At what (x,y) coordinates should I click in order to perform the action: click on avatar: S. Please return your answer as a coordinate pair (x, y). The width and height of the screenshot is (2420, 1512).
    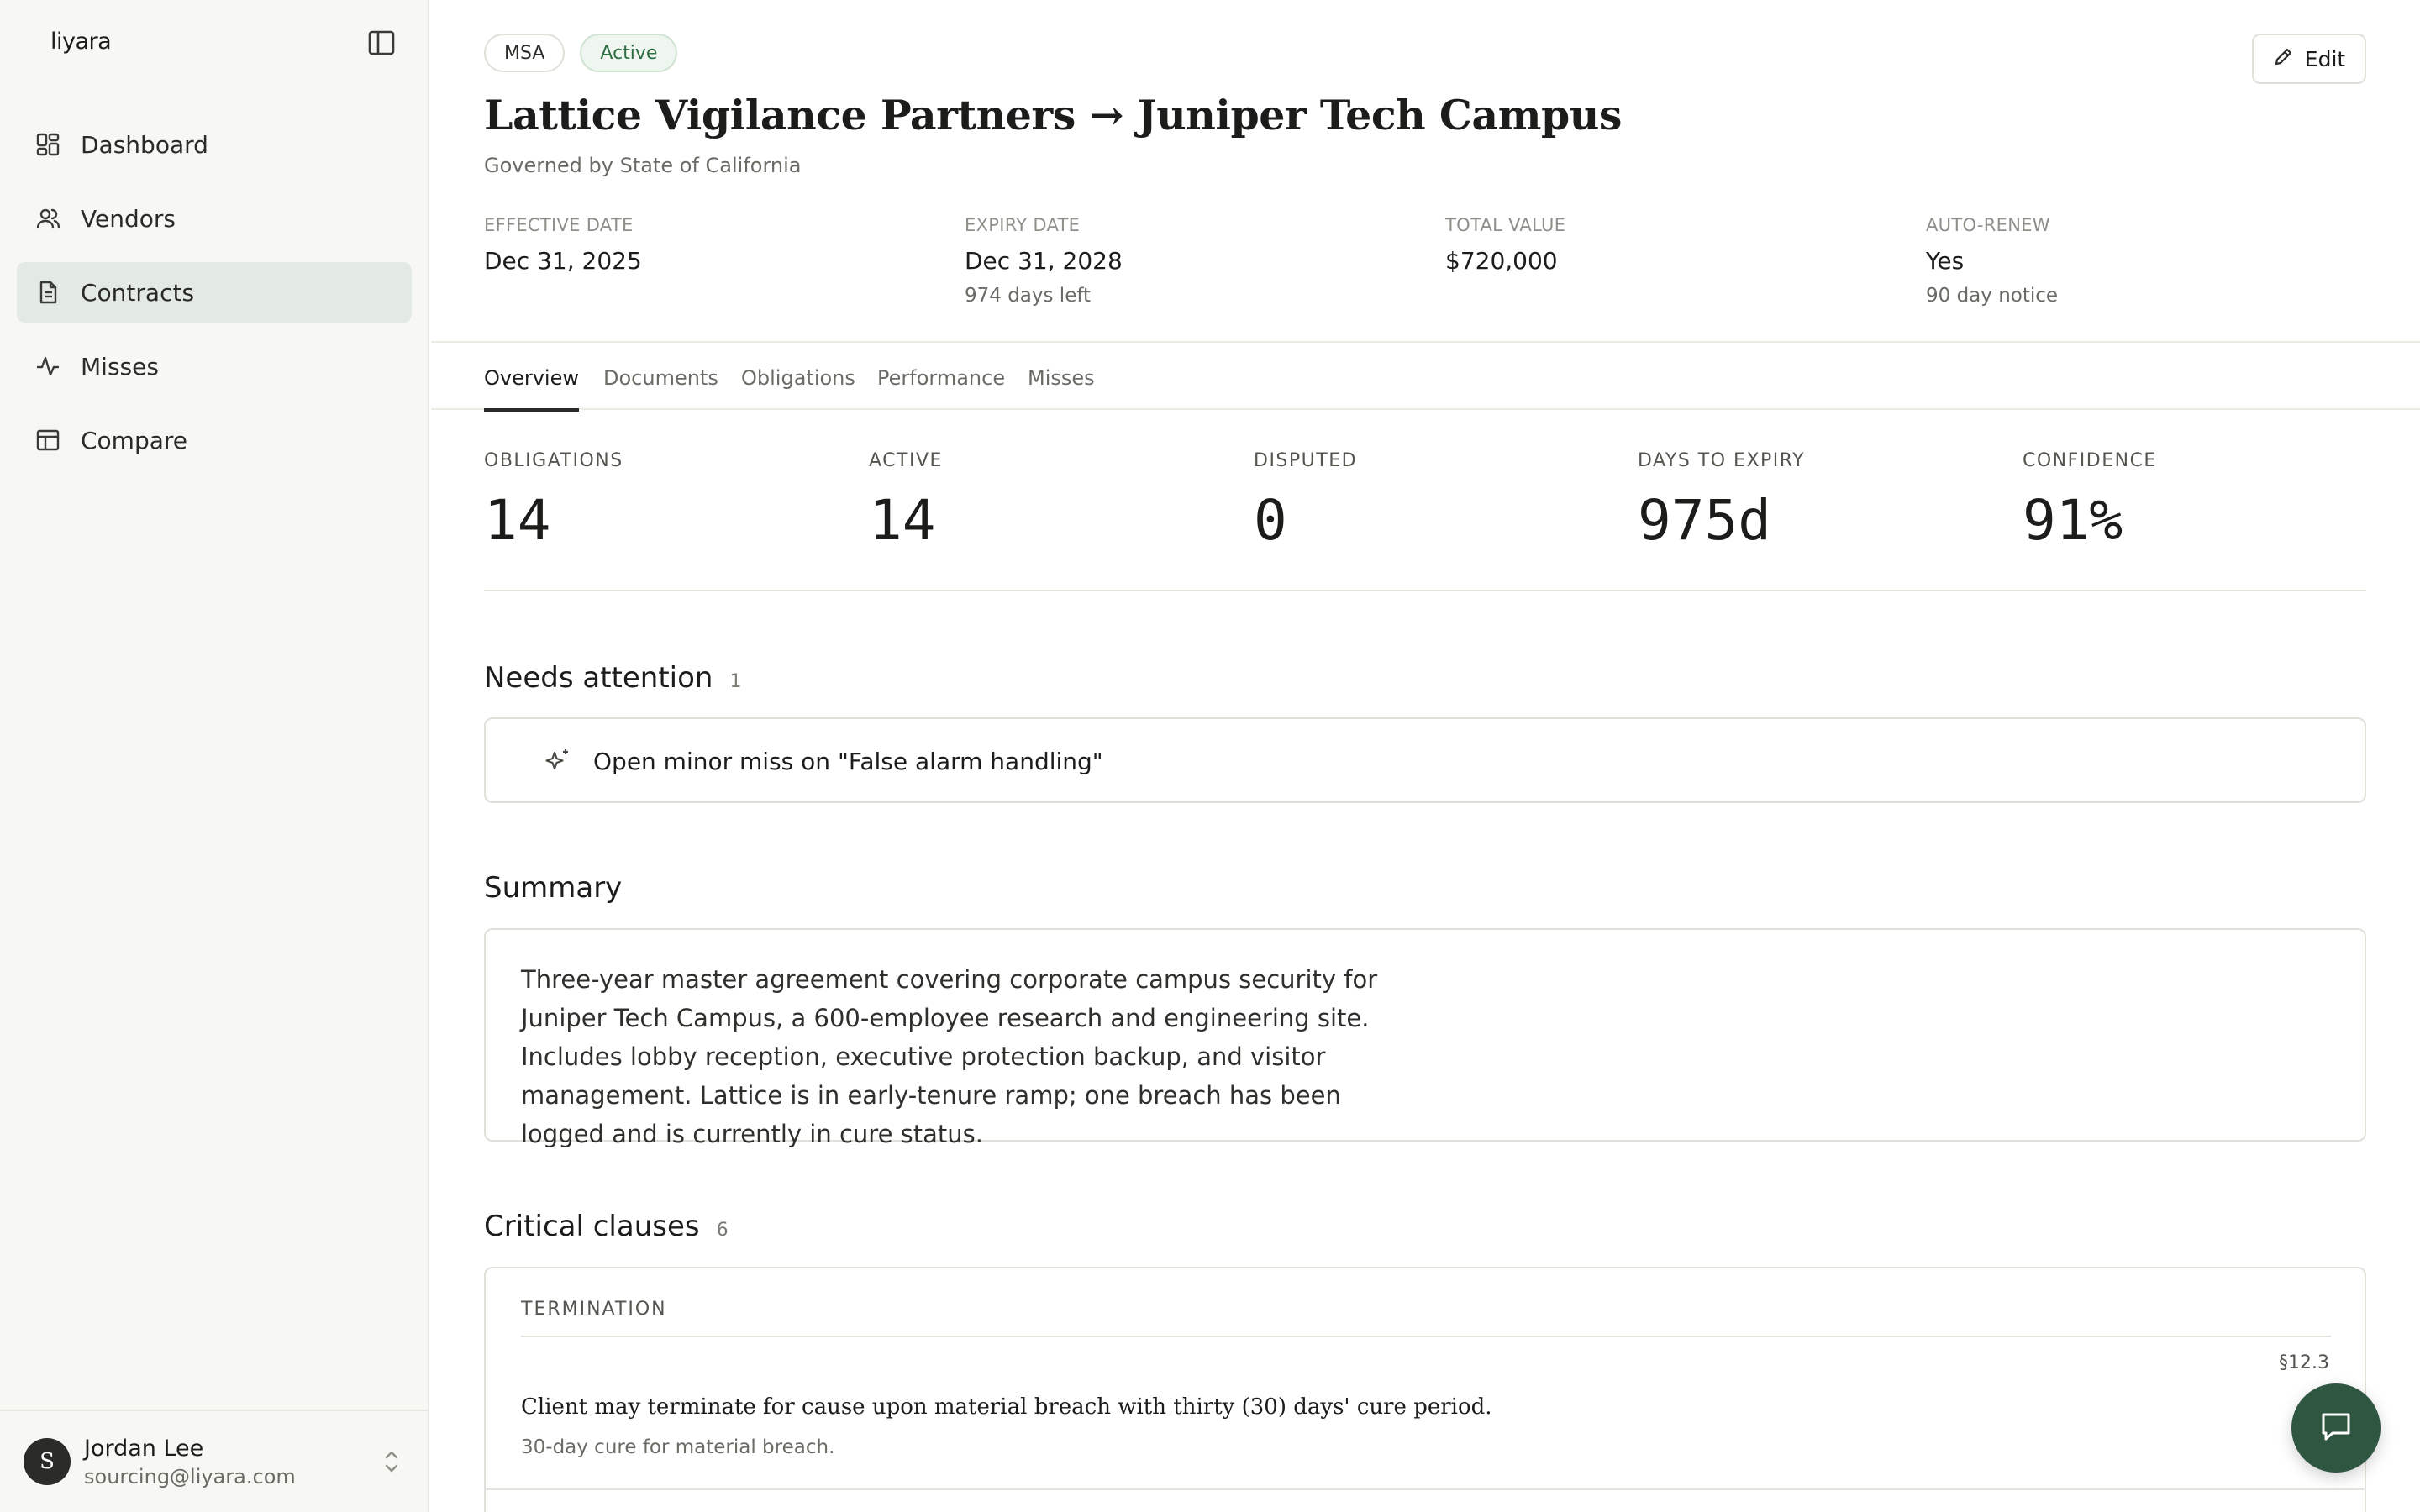
    Looking at the image, I should click on (47, 1461).